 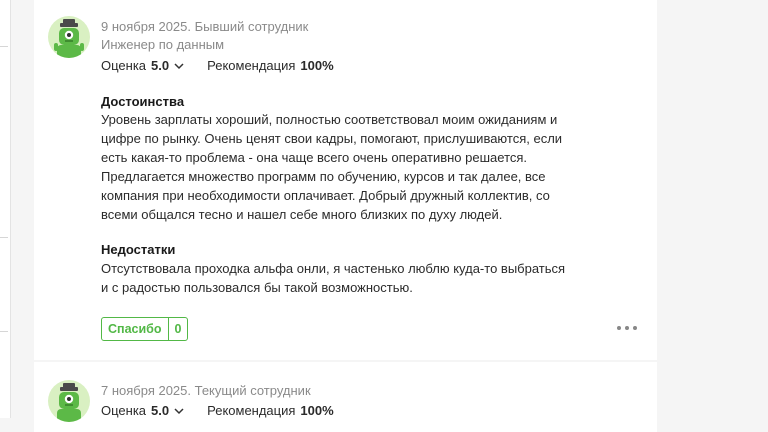 What do you see at coordinates (163, 44) in the screenshot?
I see `reviewer-position: Инженер по данным` at bounding box center [163, 44].